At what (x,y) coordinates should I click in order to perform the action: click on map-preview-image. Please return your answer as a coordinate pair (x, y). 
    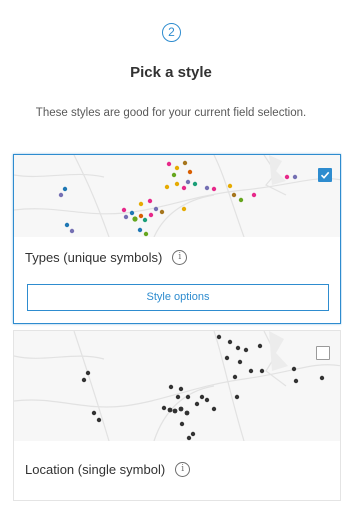
    Looking at the image, I should click on (177, 196).